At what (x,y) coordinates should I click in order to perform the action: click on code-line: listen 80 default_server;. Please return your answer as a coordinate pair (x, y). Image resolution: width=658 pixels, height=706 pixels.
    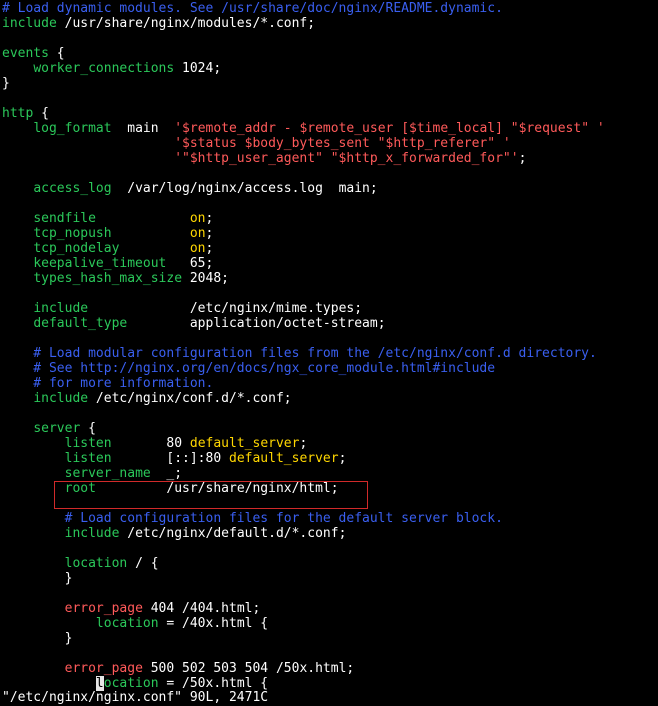
    Looking at the image, I should click on (155, 443).